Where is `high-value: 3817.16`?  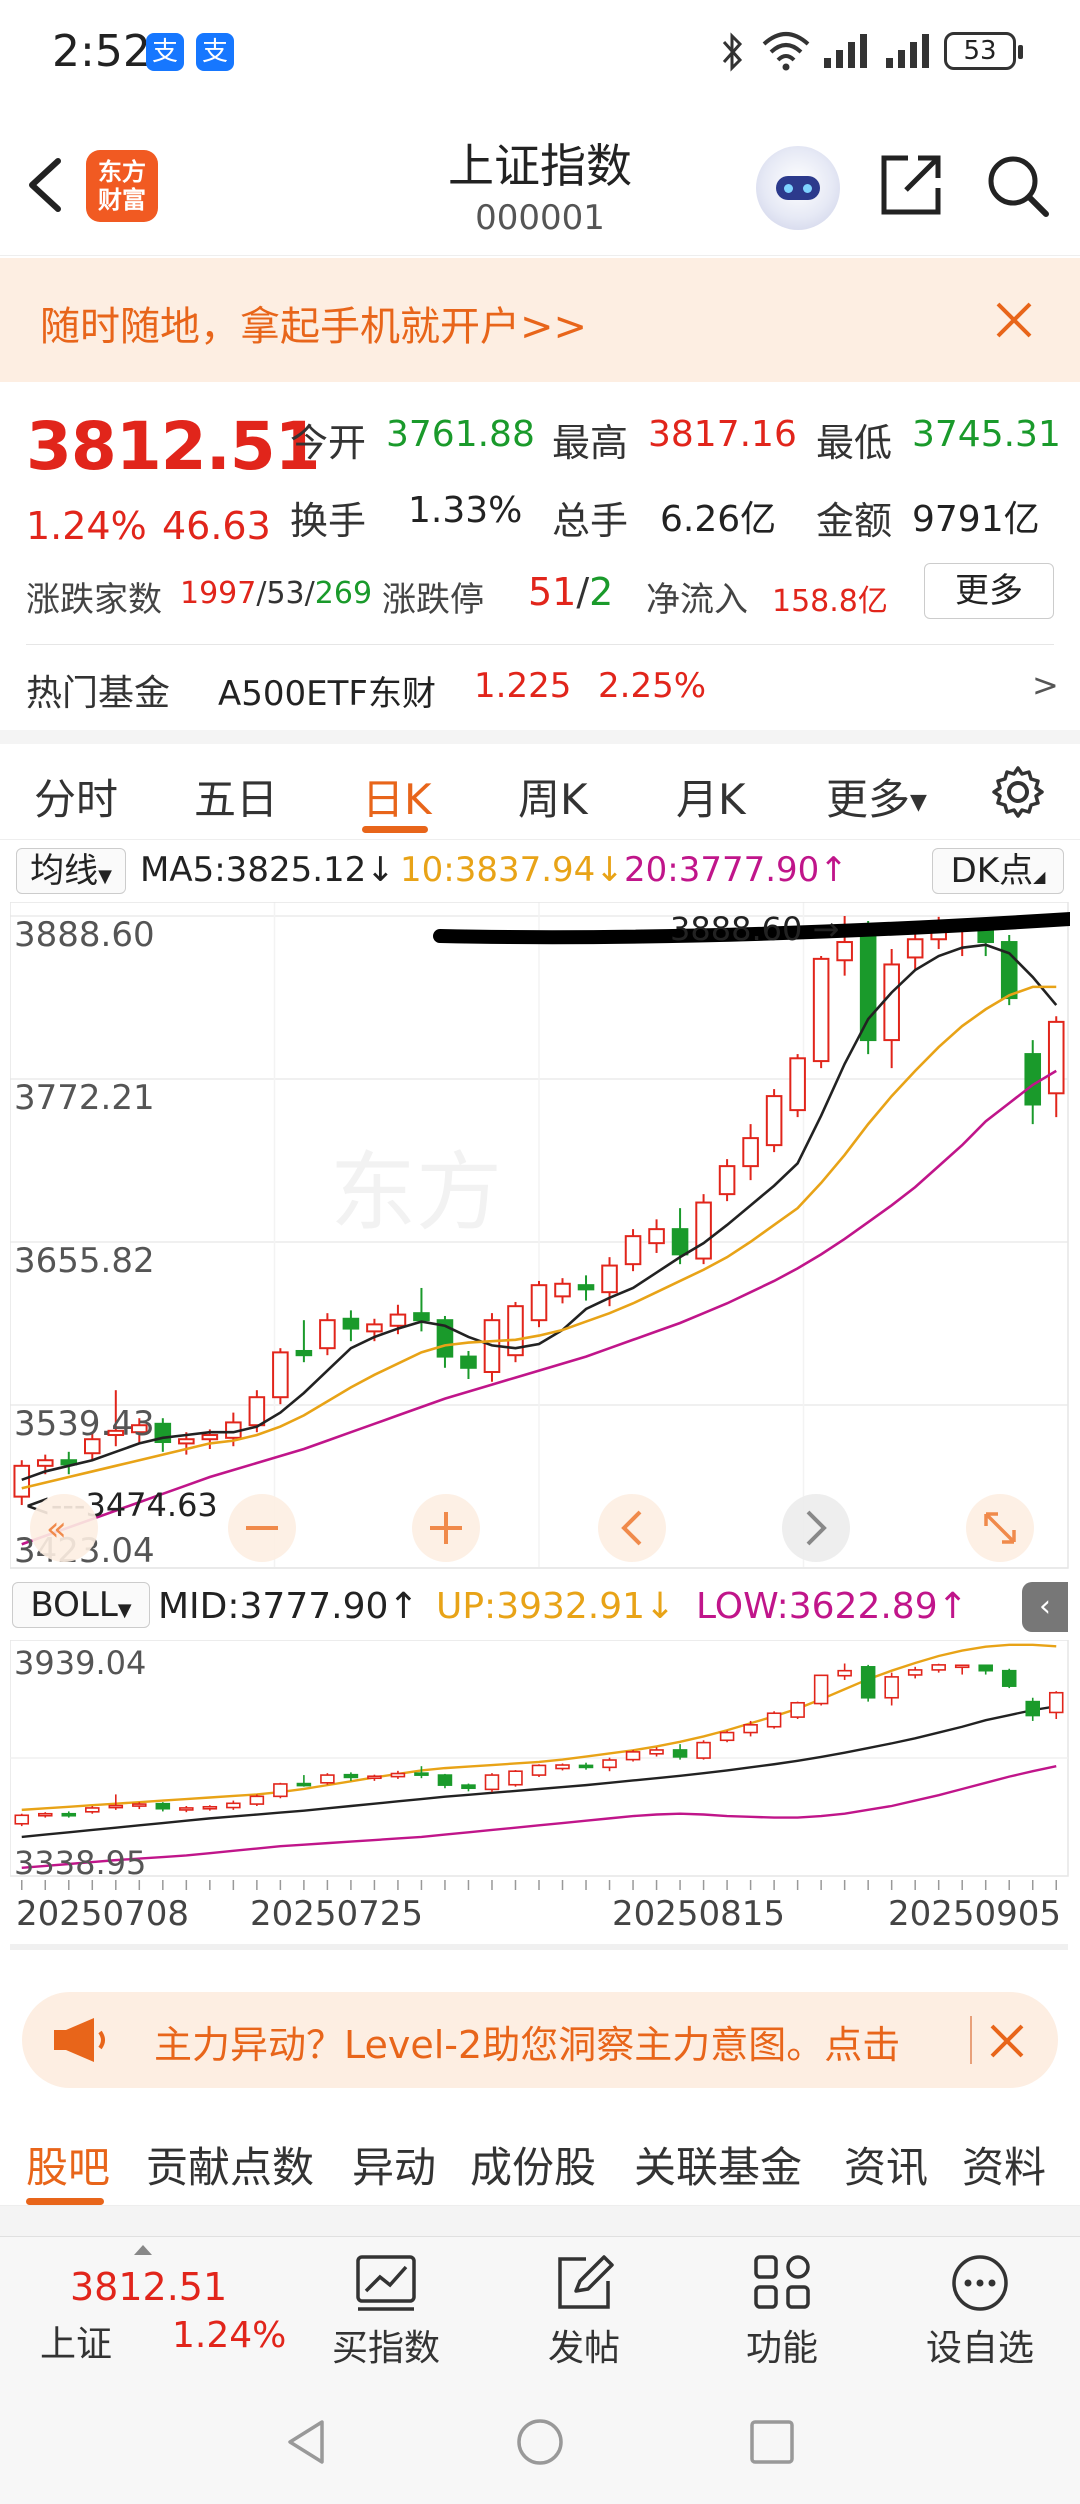 high-value: 3817.16 is located at coordinates (722, 434).